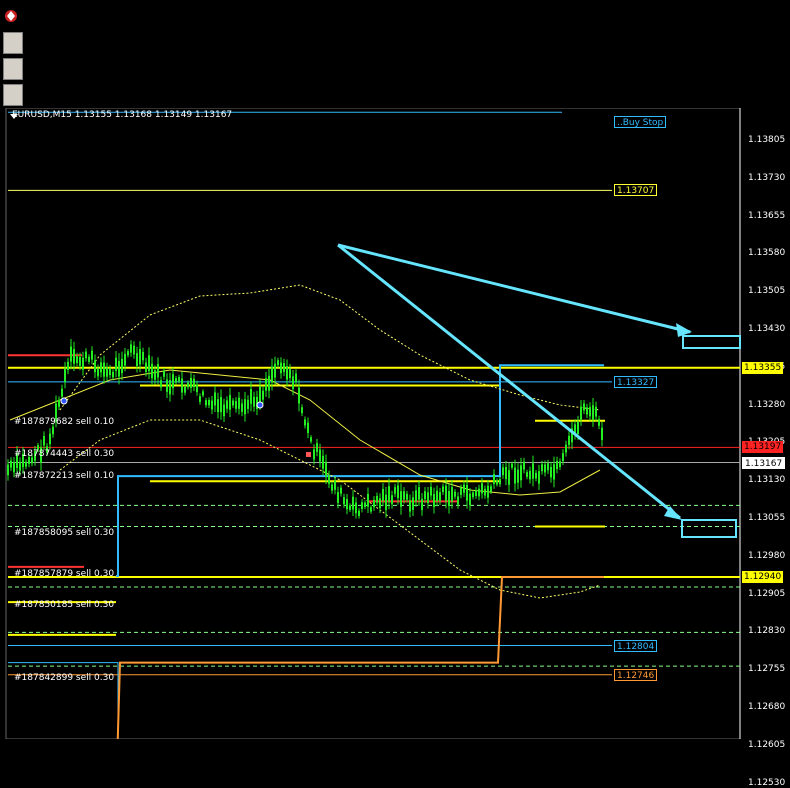  What do you see at coordinates (763, 576) in the screenshot?
I see `price-label: 1.12940` at bounding box center [763, 576].